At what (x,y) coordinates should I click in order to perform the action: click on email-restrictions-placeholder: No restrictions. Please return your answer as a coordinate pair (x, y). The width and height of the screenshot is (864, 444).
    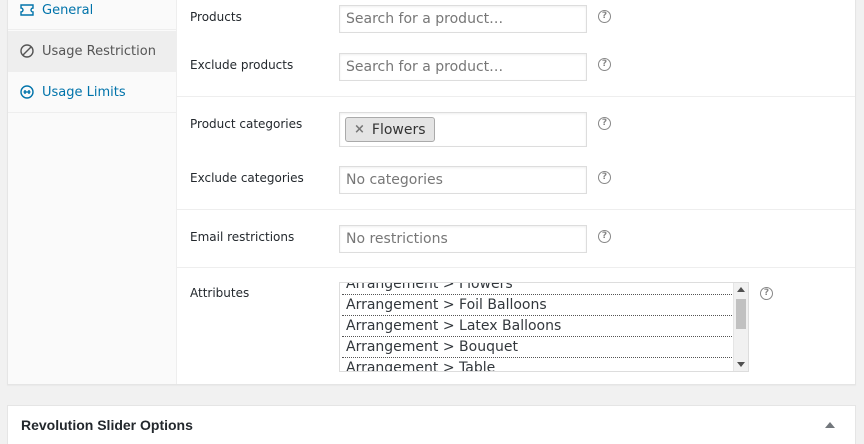
    Looking at the image, I should click on (397, 239).